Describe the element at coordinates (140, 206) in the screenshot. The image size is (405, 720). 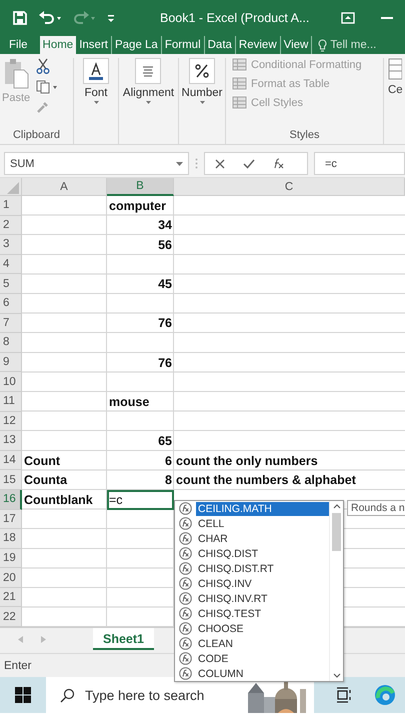
I see `table-cell: computer` at that location.